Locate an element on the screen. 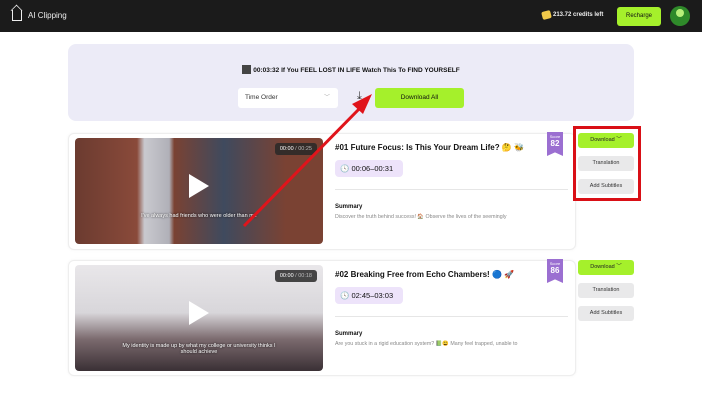  annotation-arrow is located at coordinates (307, 161).